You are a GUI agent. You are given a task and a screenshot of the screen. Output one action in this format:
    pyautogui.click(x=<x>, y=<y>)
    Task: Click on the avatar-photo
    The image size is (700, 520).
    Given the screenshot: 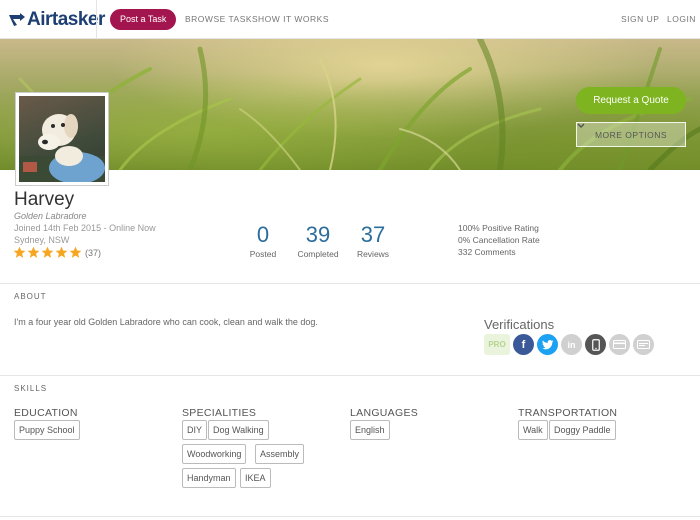 What is the action you would take?
    pyautogui.click(x=62, y=139)
    